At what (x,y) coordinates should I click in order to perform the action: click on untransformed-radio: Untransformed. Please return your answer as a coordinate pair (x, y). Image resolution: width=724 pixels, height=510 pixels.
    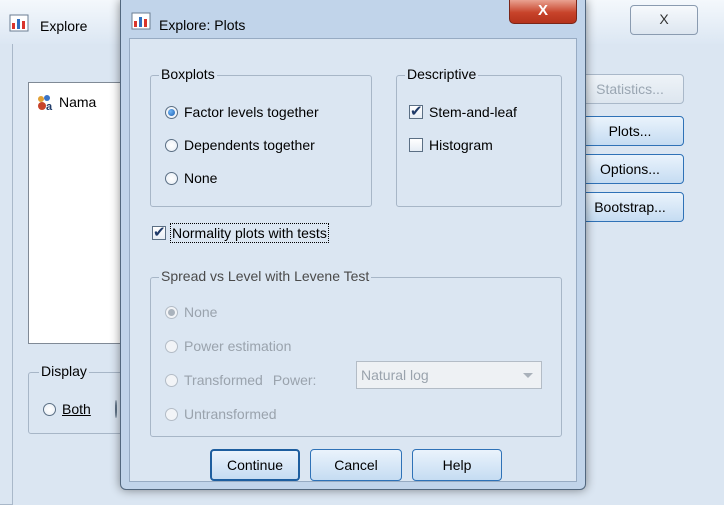
    Looking at the image, I should click on (221, 414).